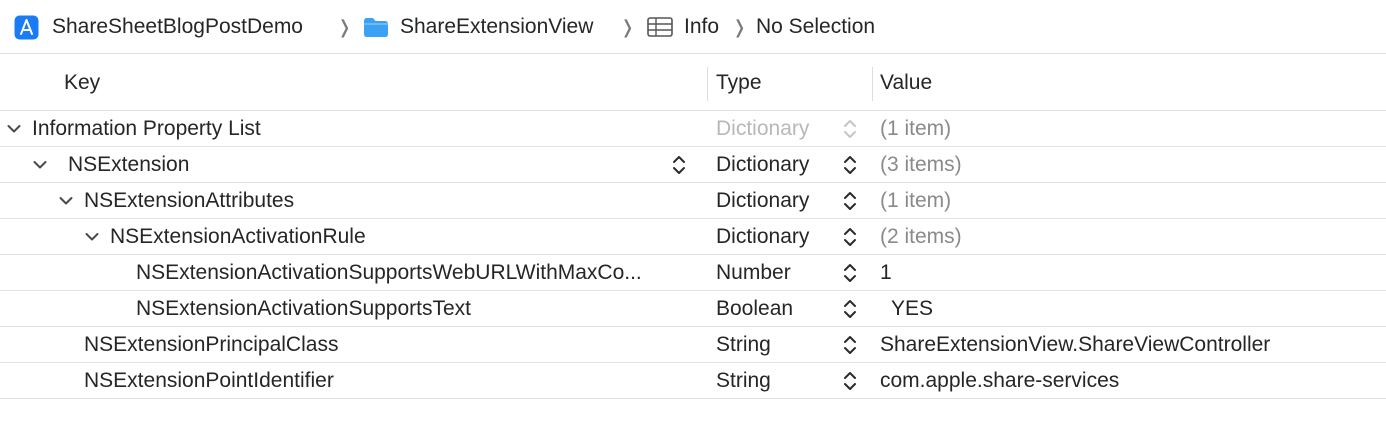  I want to click on row-key: Information Property List, so click(146, 128).